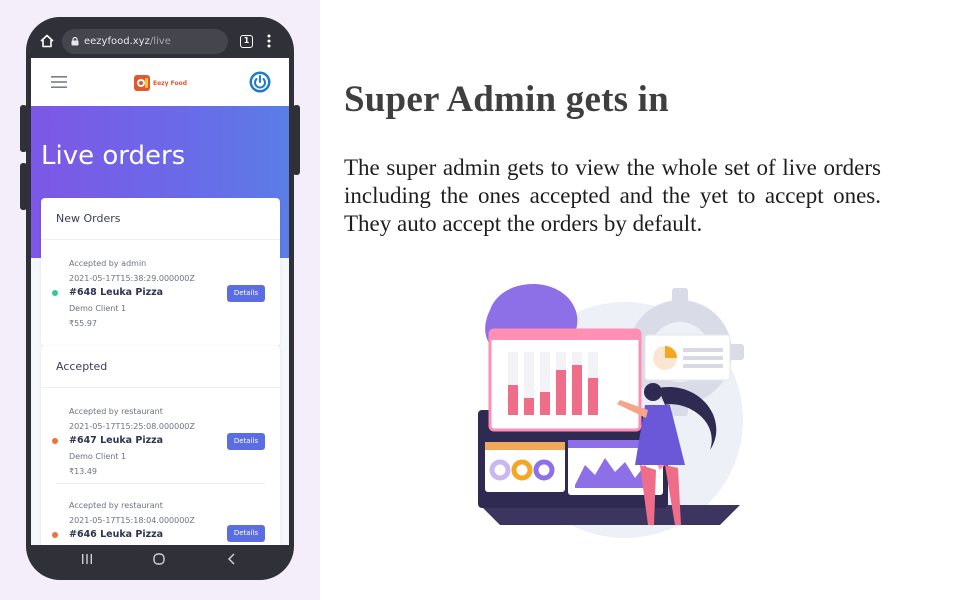 The height and width of the screenshot is (600, 970). What do you see at coordinates (142, 83) in the screenshot?
I see `logo-mark-icon` at bounding box center [142, 83].